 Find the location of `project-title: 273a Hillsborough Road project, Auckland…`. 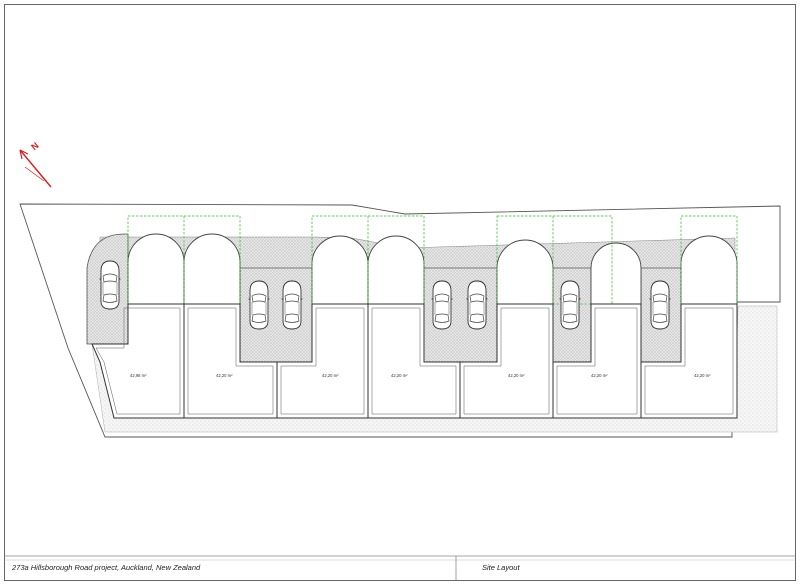

project-title: 273a Hillsborough Road project, Auckland… is located at coordinates (106, 567).